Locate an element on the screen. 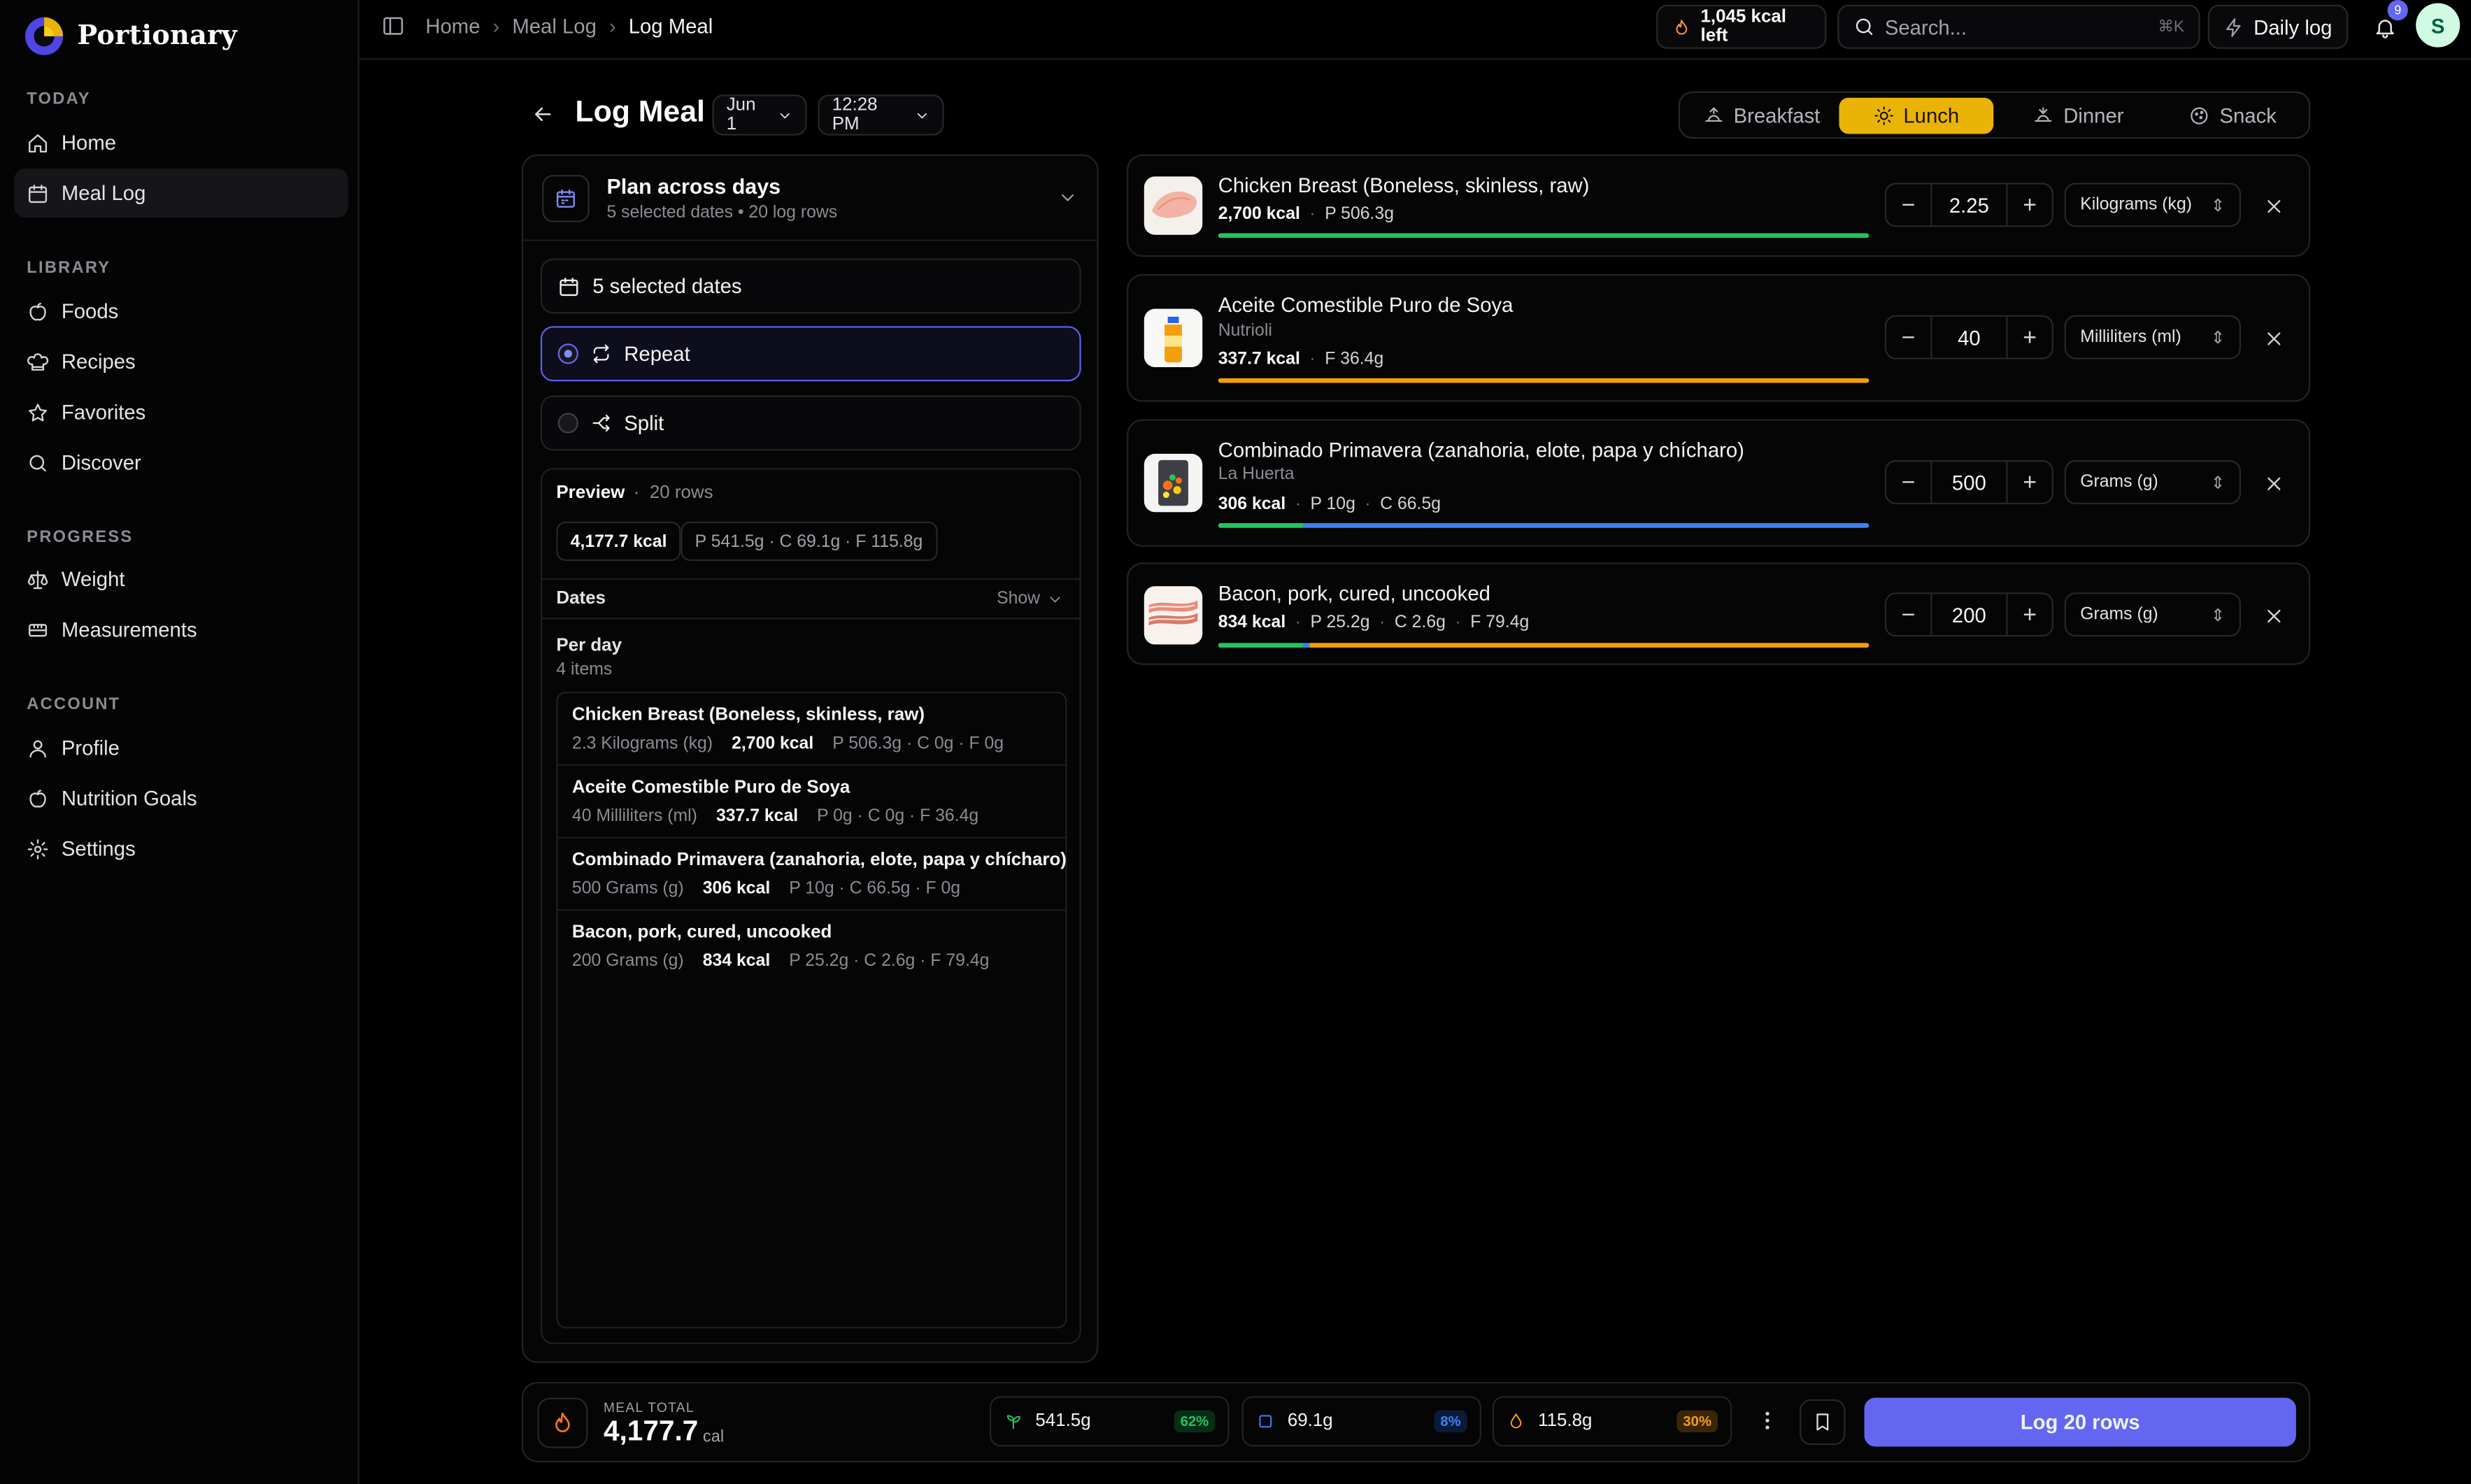 The width and height of the screenshot is (2471, 1484). carbs-value: 69.1g is located at coordinates (1310, 1421).